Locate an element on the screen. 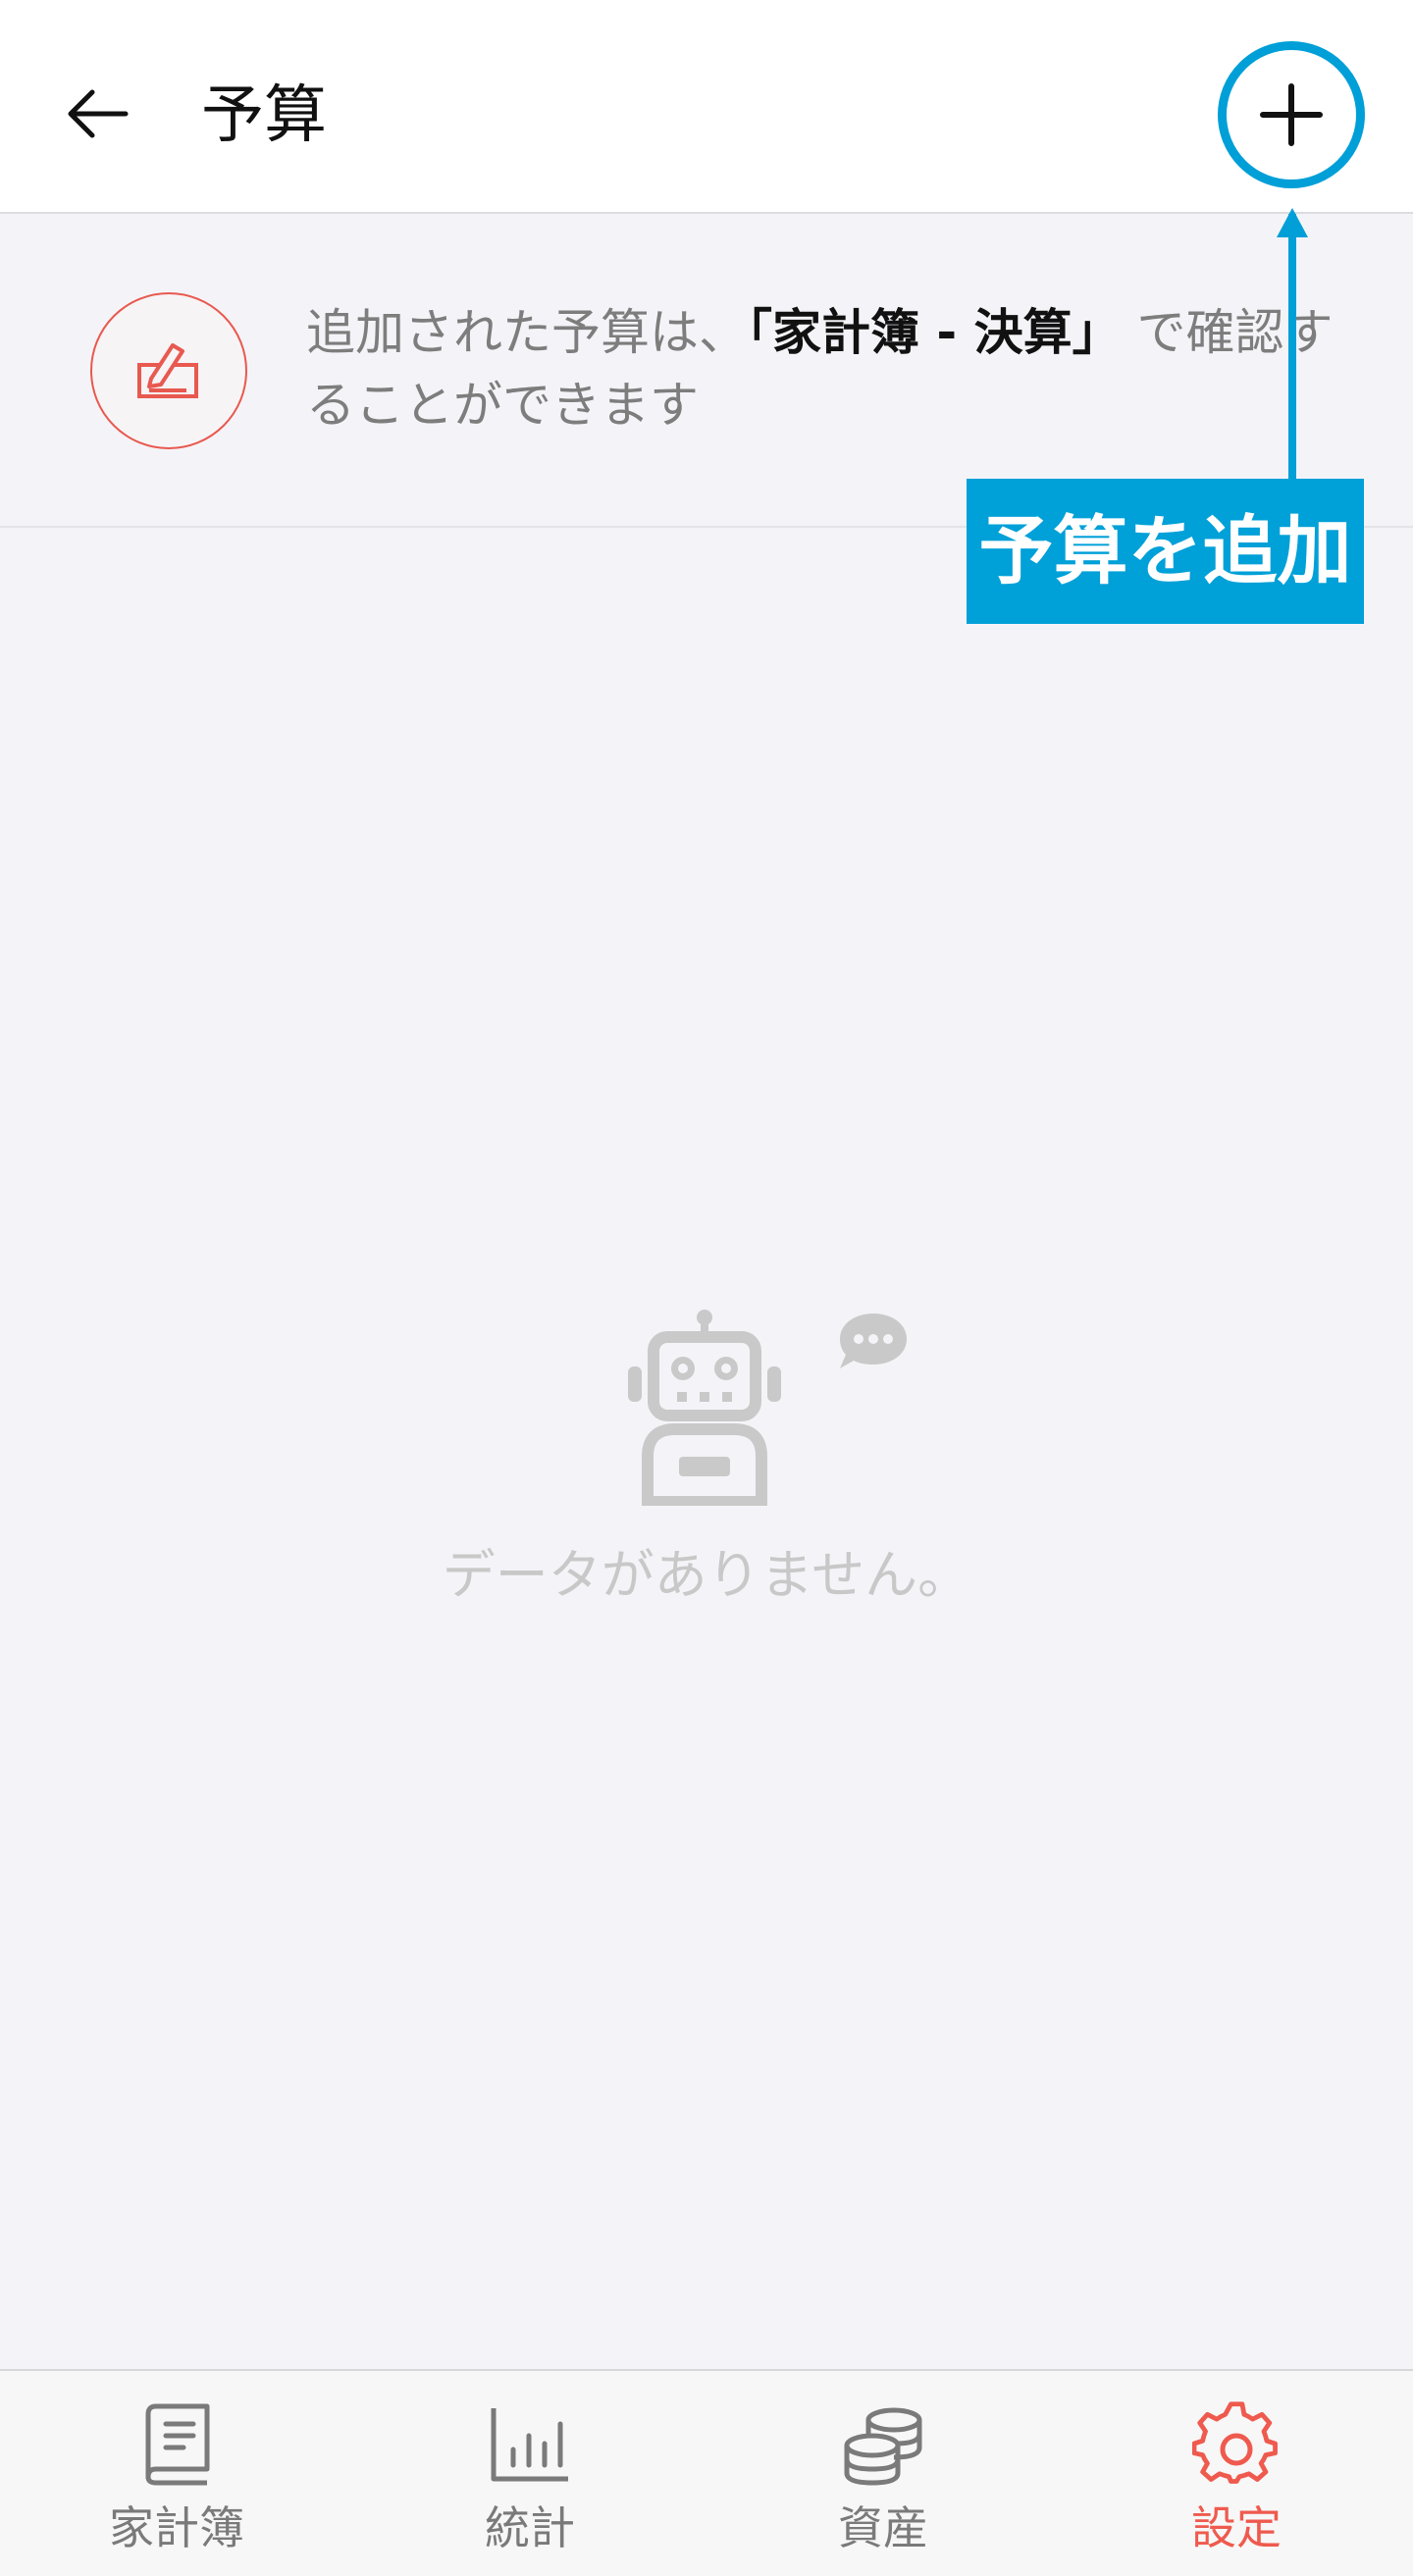 This screenshot has width=1413, height=2576. nav-label: 設定 is located at coordinates (1236, 2527).